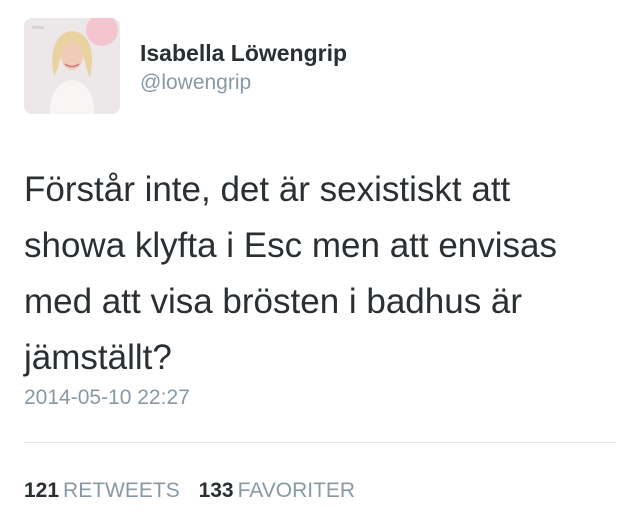 Image resolution: width=630 pixels, height=524 pixels. I want to click on avatar, so click(72, 66).